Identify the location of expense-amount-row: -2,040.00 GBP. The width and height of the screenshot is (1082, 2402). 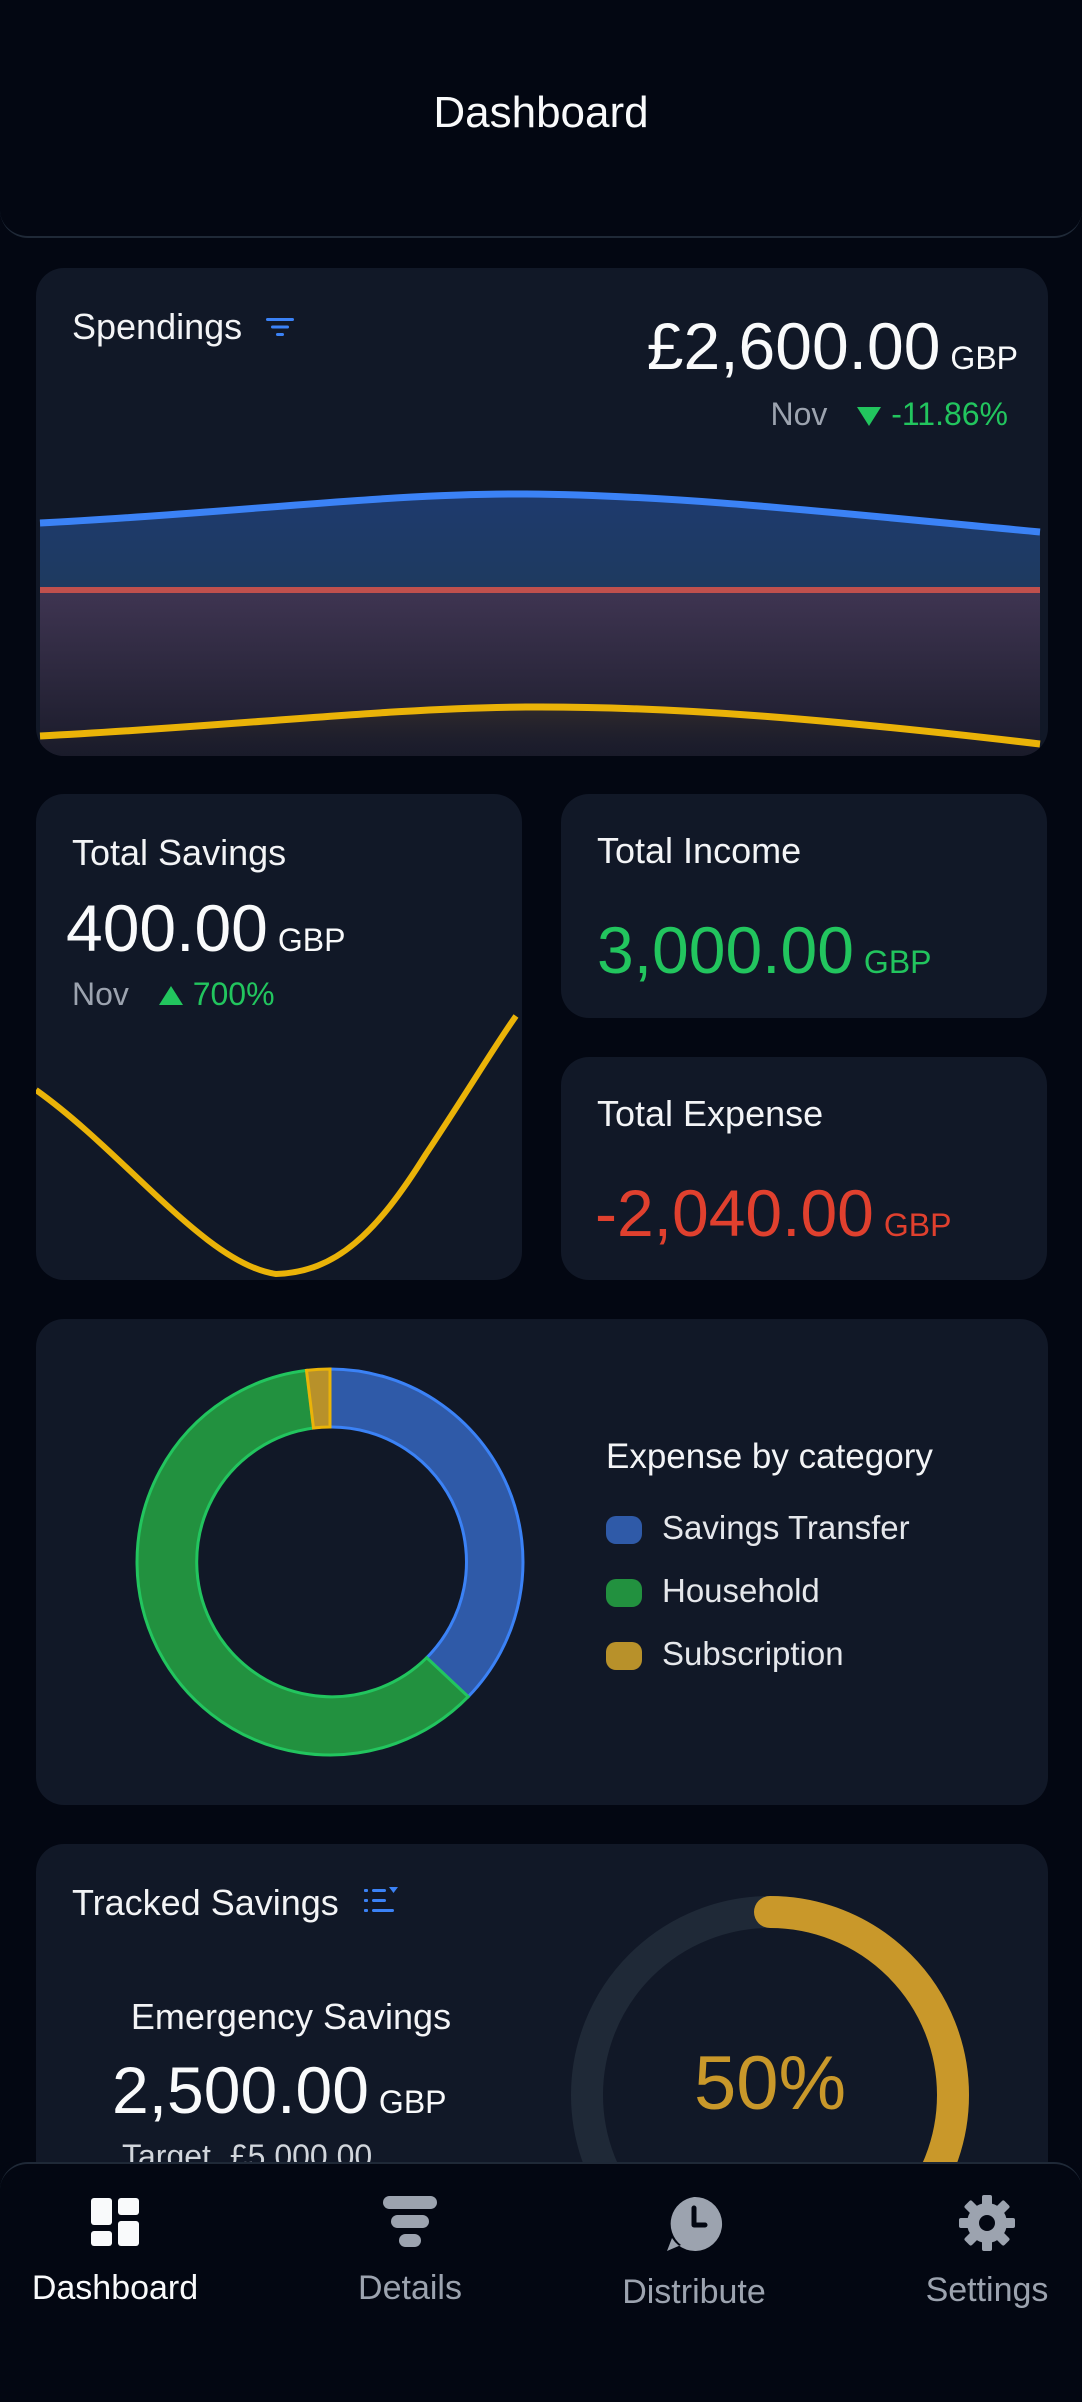
(773, 1213).